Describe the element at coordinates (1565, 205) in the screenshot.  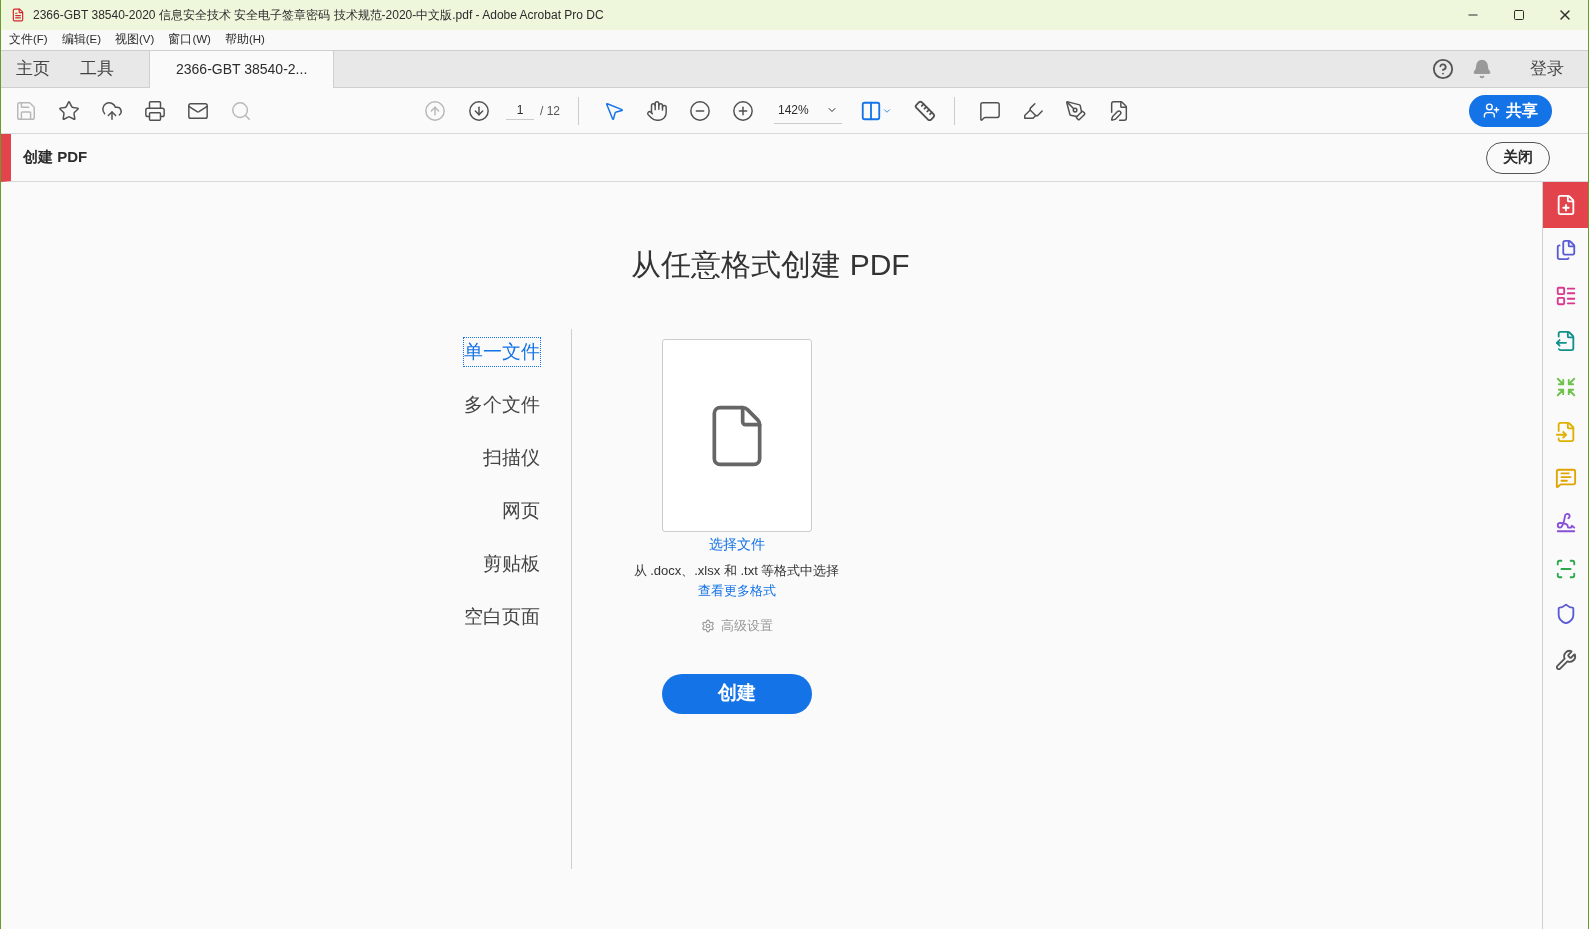
I see `create-pdf-tool` at that location.